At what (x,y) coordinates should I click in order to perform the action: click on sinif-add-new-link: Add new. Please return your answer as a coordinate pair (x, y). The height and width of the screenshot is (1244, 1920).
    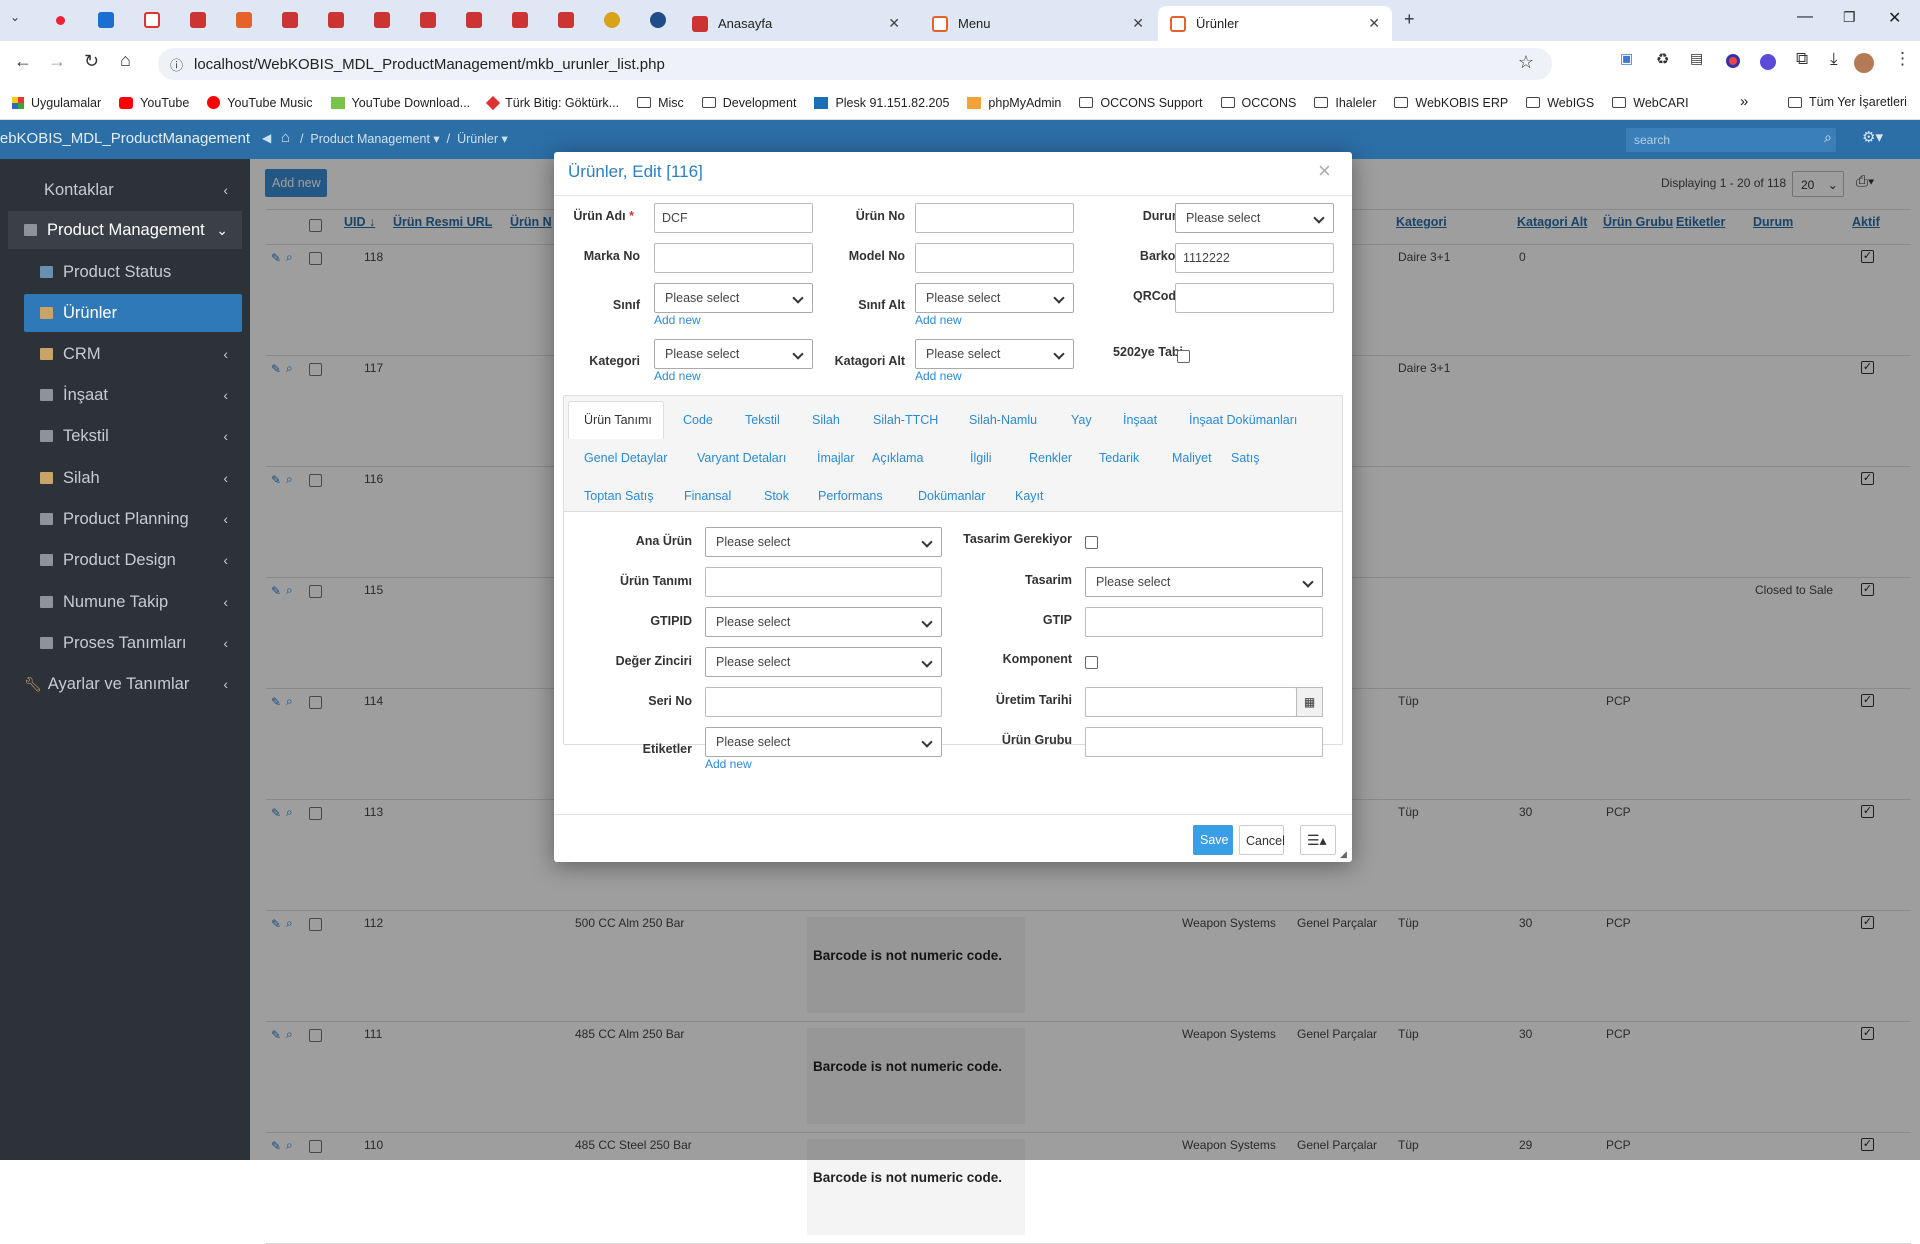
    Looking at the image, I should click on (677, 320).